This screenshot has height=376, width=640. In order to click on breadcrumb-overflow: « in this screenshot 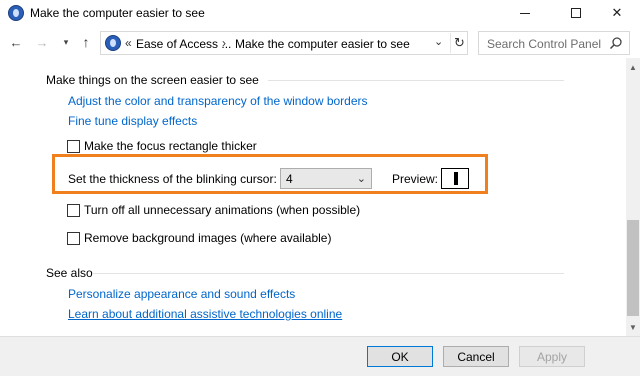, I will do `click(128, 43)`.